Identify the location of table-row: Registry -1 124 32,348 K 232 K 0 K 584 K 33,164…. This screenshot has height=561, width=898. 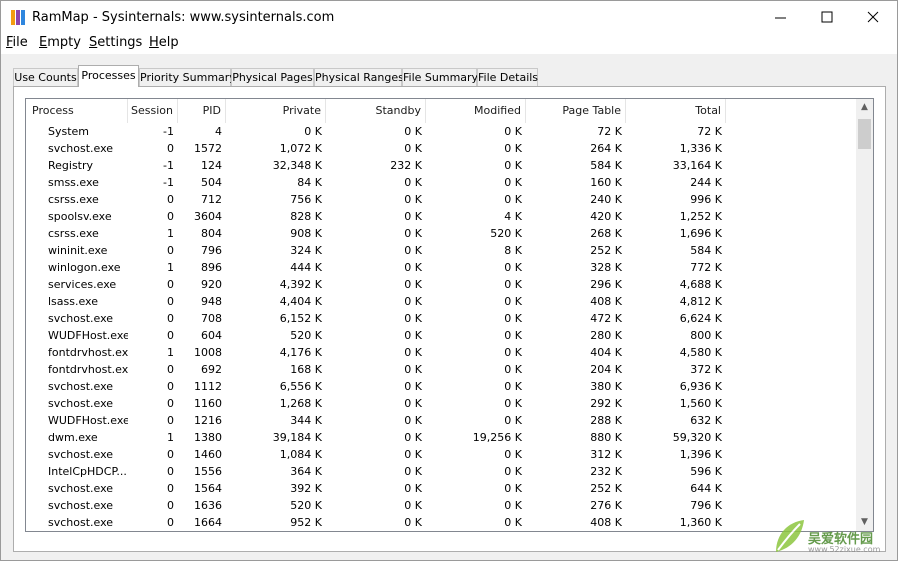
(441, 165).